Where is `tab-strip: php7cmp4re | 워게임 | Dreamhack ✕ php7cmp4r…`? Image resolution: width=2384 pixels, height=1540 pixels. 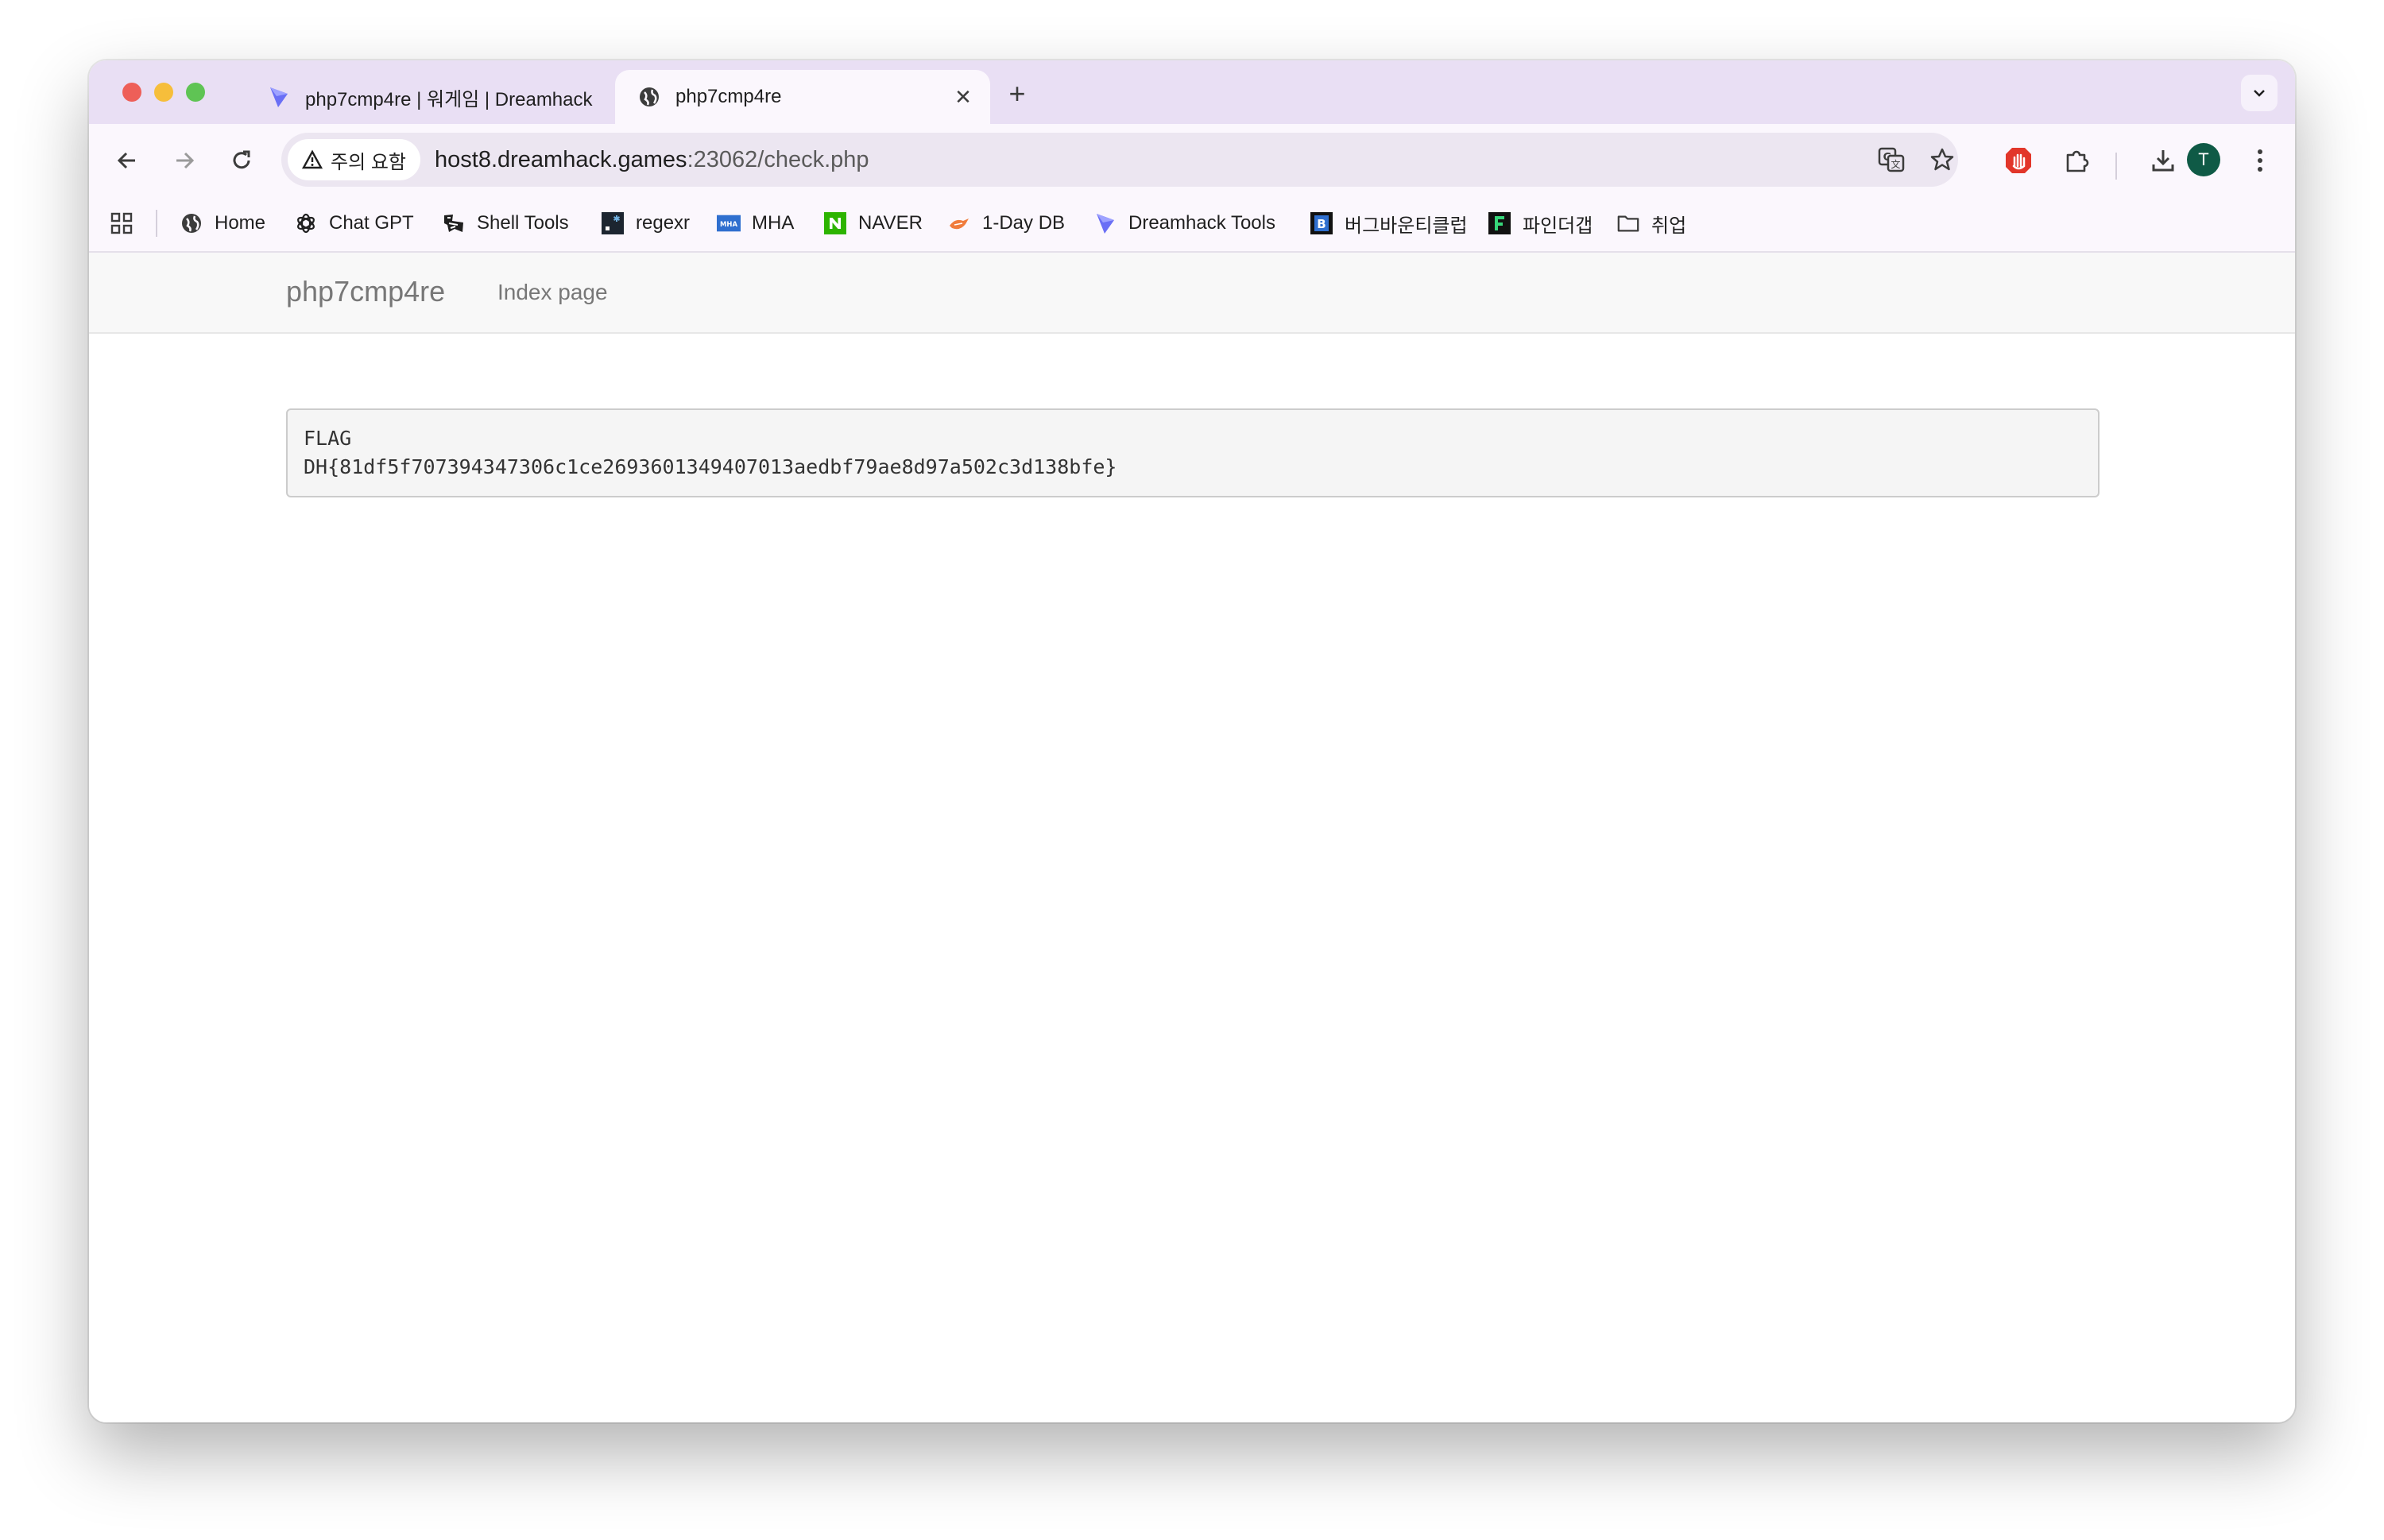 tab-strip: php7cmp4re | 워게임 | Dreamhack ✕ php7cmp4r… is located at coordinates (1192, 92).